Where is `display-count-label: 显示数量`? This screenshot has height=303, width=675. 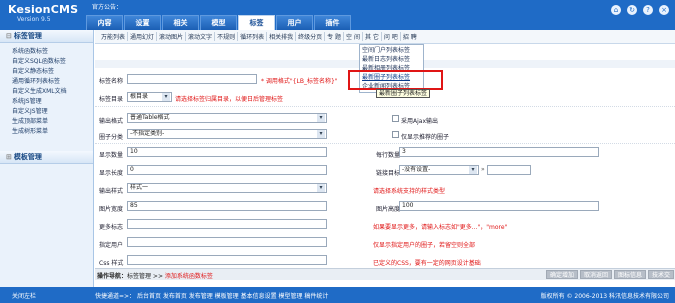 display-count-label: 显示数量 is located at coordinates (111, 155).